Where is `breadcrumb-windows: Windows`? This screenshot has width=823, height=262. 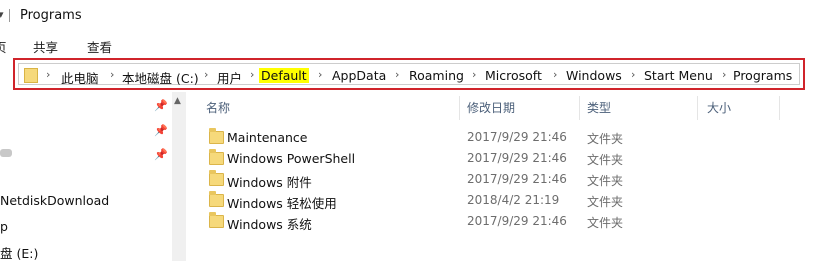 breadcrumb-windows: Windows is located at coordinates (594, 75).